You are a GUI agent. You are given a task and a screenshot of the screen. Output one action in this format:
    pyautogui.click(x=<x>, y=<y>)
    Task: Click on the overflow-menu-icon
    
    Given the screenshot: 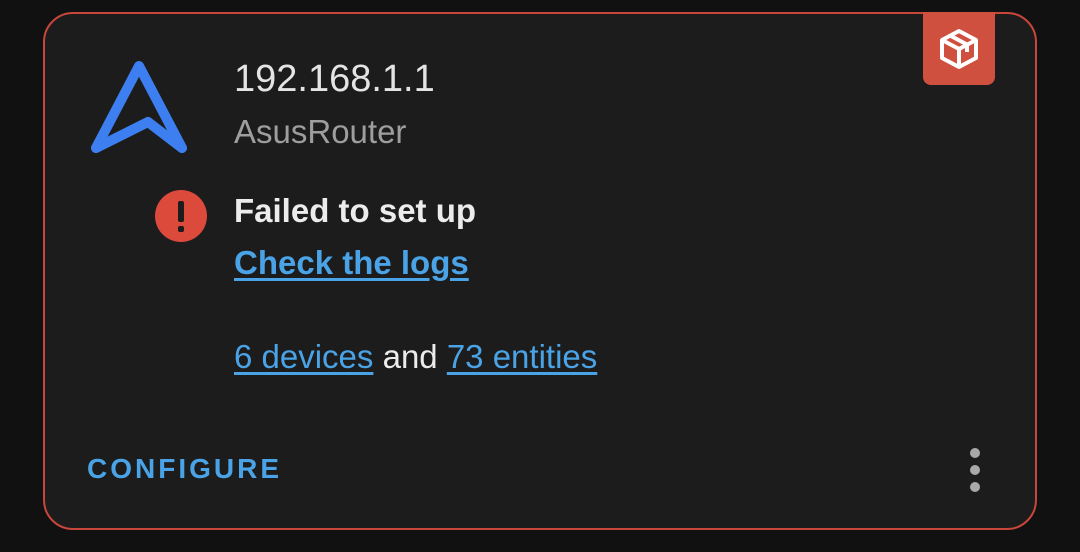 What is the action you would take?
    pyautogui.click(x=975, y=470)
    